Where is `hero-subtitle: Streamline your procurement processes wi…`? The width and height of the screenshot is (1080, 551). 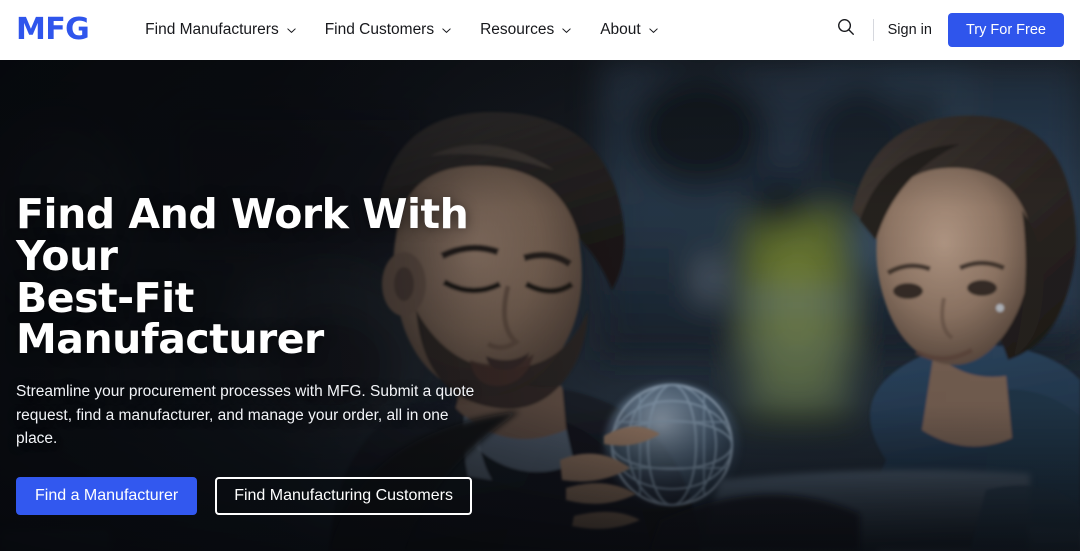
hero-subtitle: Streamline your procurement processes wi… is located at coordinates (255, 415).